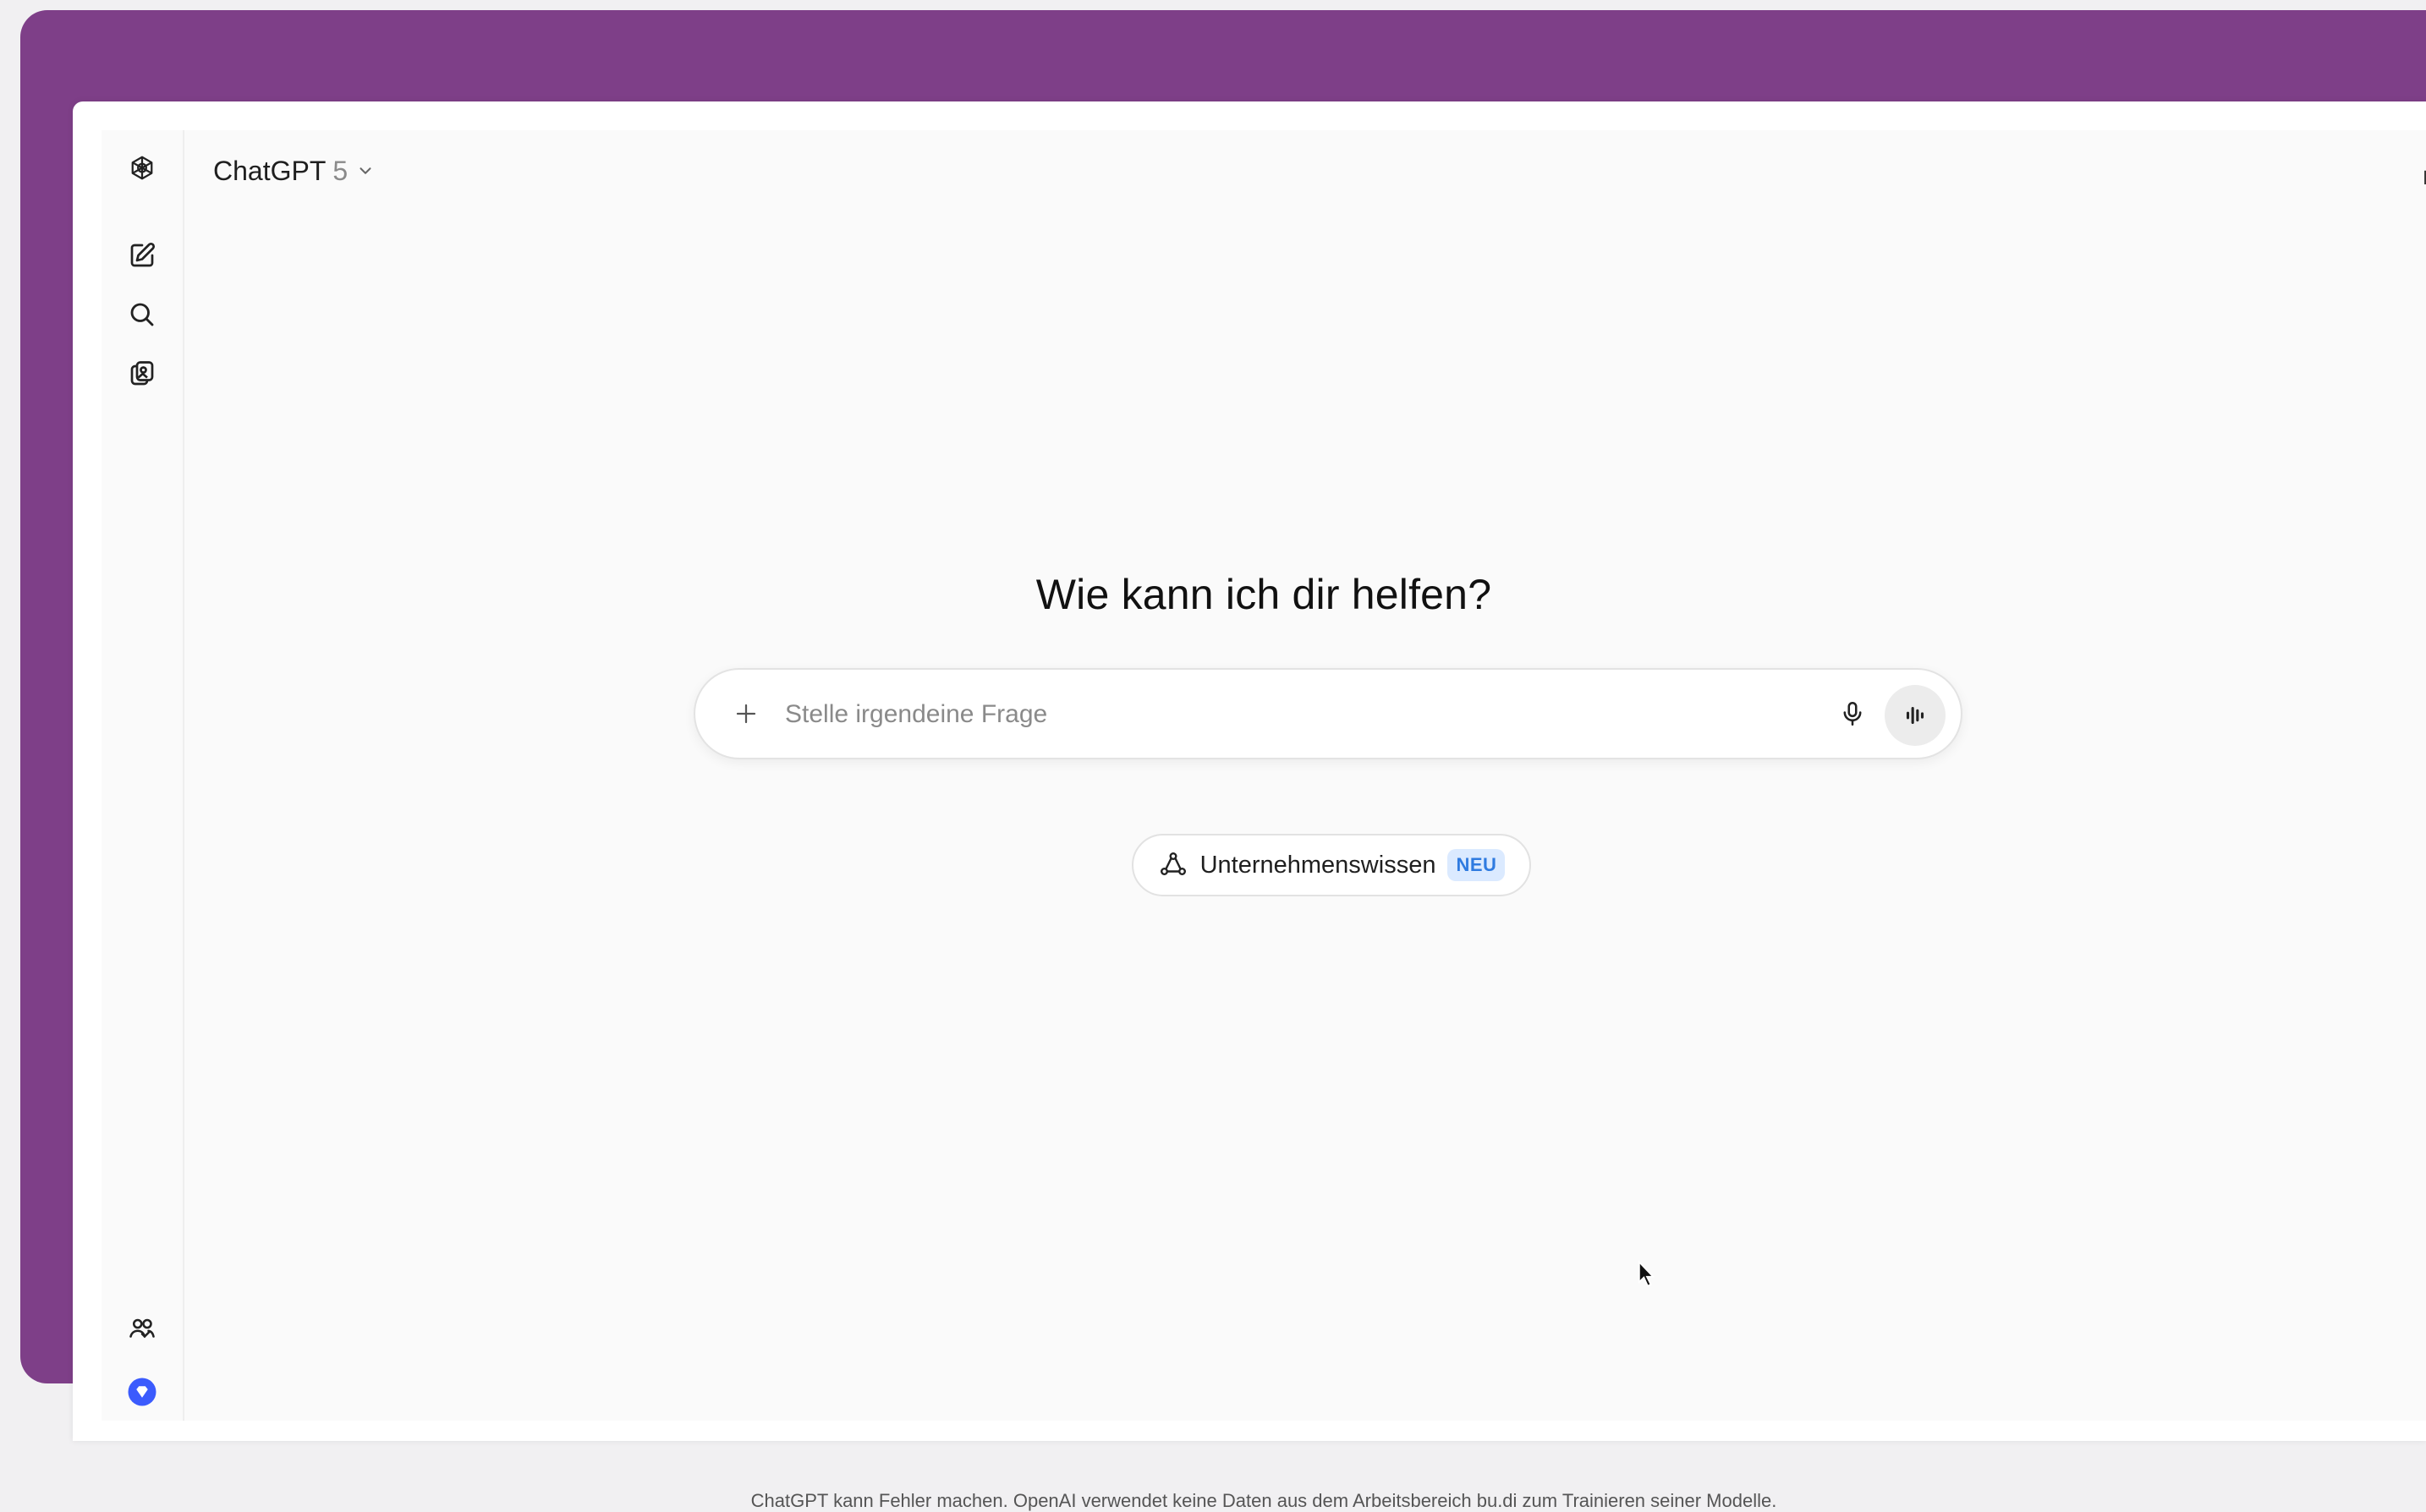 The image size is (2426, 1512). I want to click on dictate-button, so click(1853, 713).